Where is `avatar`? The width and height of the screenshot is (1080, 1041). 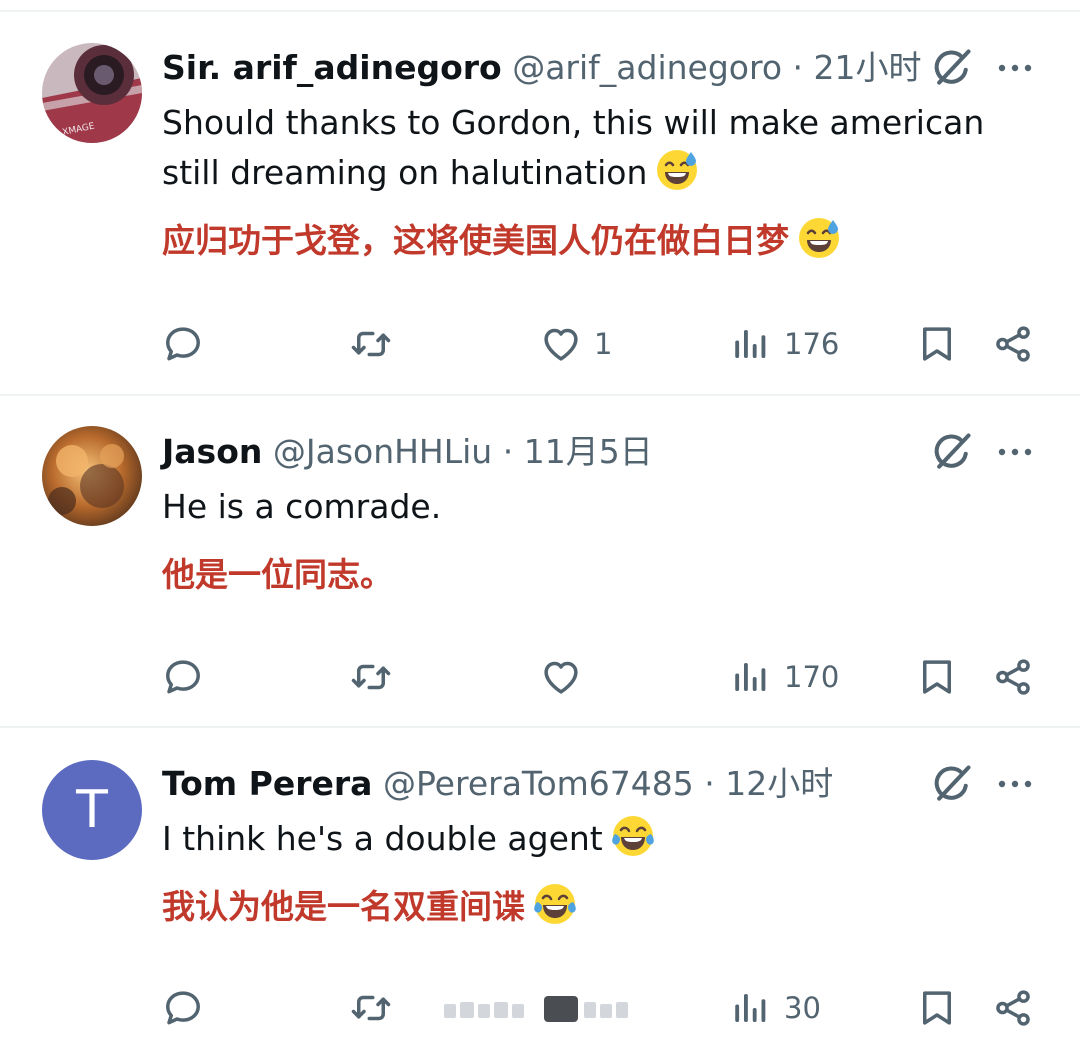
avatar is located at coordinates (92, 476).